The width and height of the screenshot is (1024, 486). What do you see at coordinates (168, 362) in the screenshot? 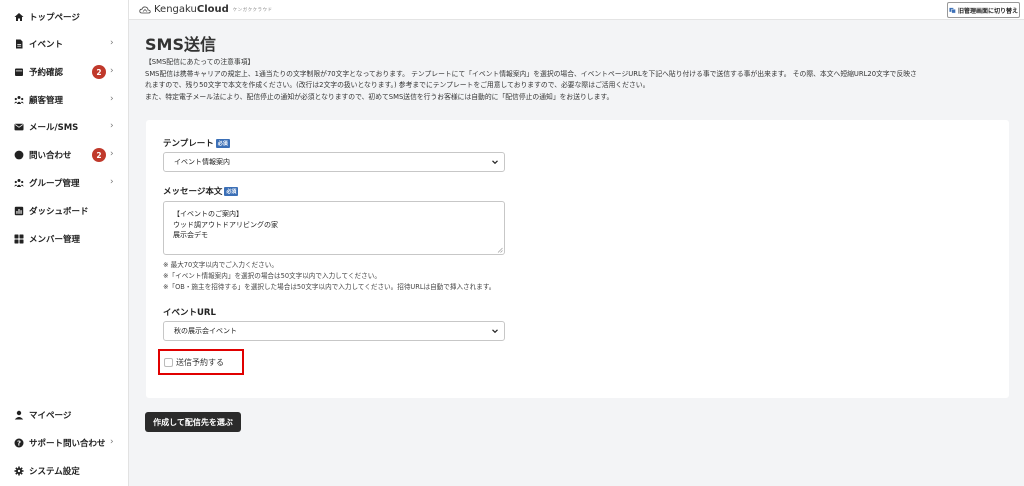
I see `schedule-send-checkbox` at bounding box center [168, 362].